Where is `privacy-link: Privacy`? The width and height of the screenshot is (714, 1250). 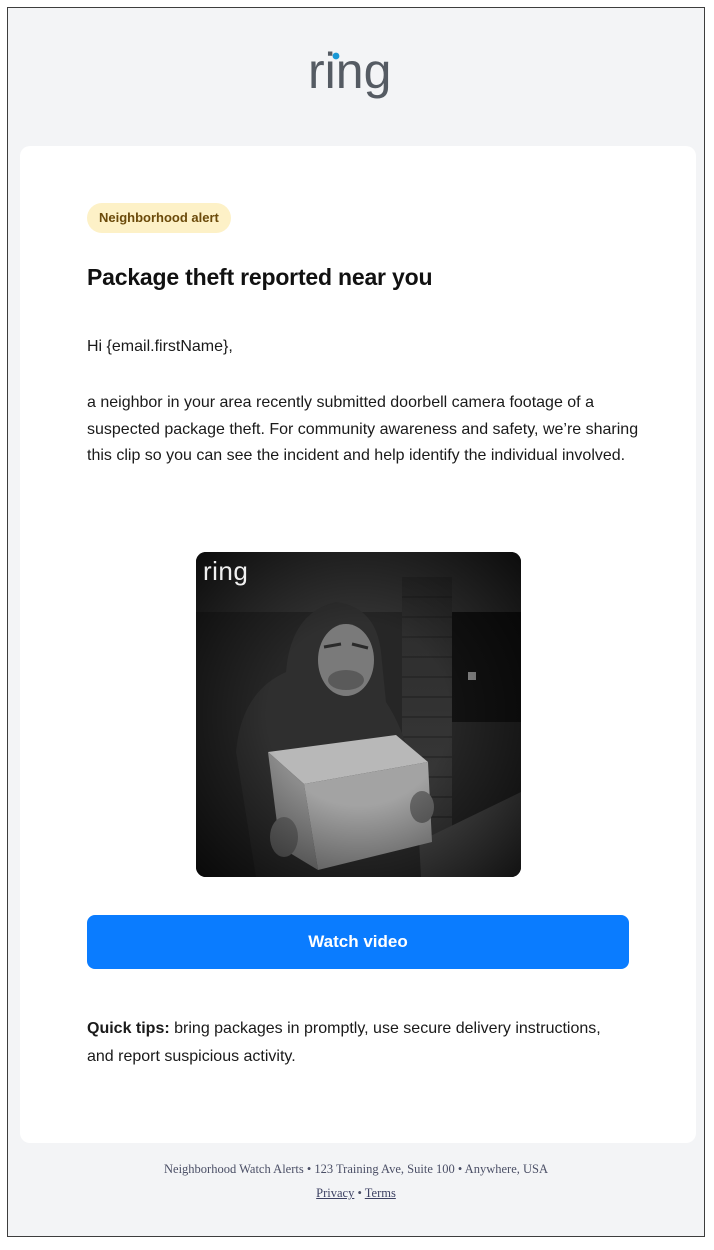
privacy-link: Privacy is located at coordinates (335, 1193).